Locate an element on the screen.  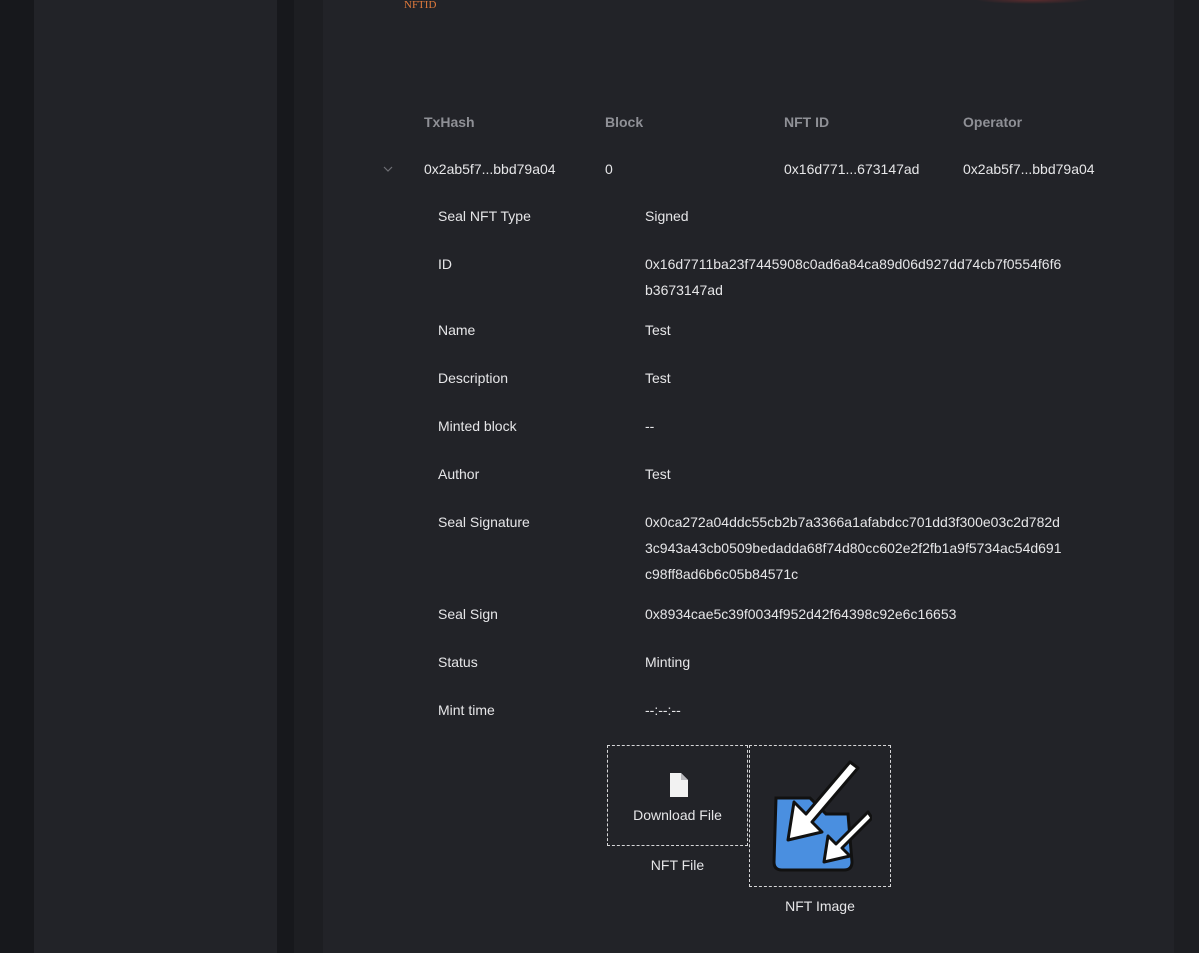
column-header-nft-id: NFT ID is located at coordinates (807, 122).